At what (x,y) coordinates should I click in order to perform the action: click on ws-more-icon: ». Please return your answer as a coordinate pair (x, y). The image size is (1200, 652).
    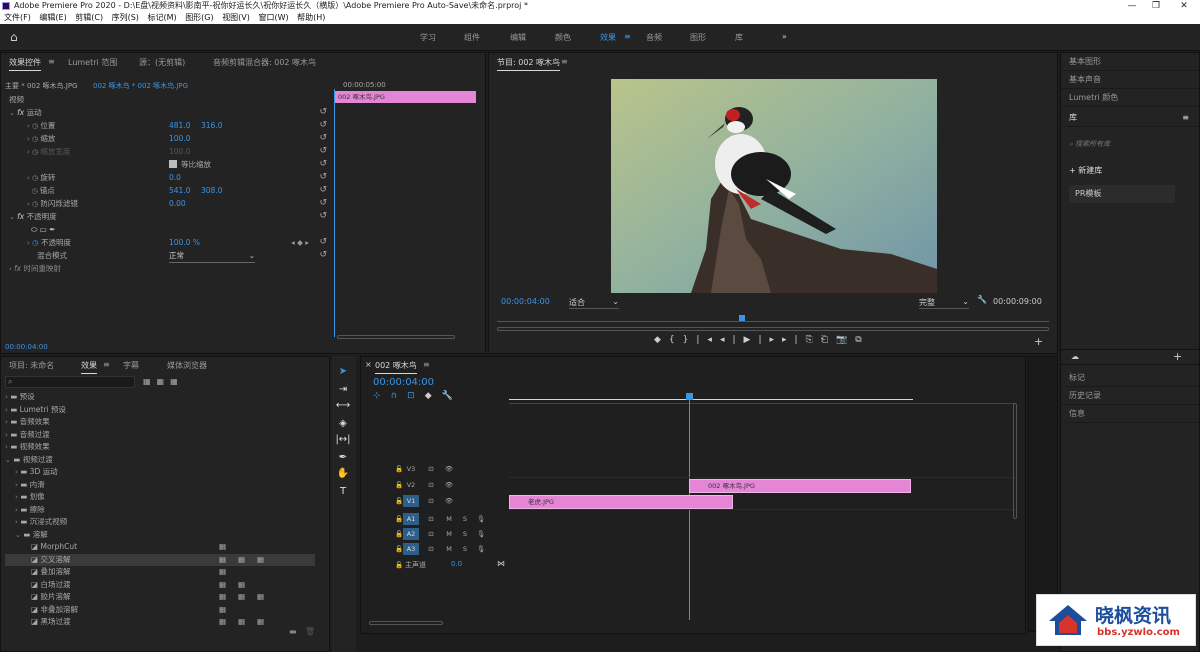
    Looking at the image, I should click on (784, 36).